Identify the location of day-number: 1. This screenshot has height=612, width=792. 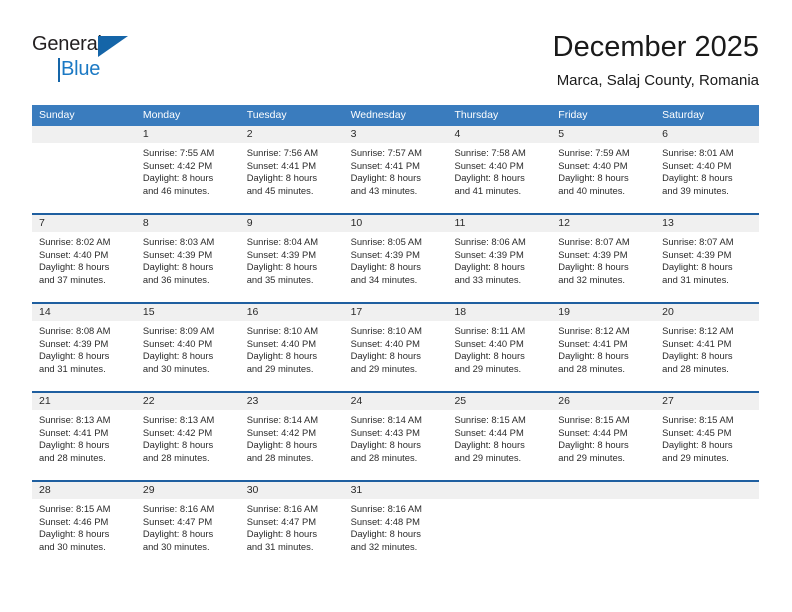
(188, 134).